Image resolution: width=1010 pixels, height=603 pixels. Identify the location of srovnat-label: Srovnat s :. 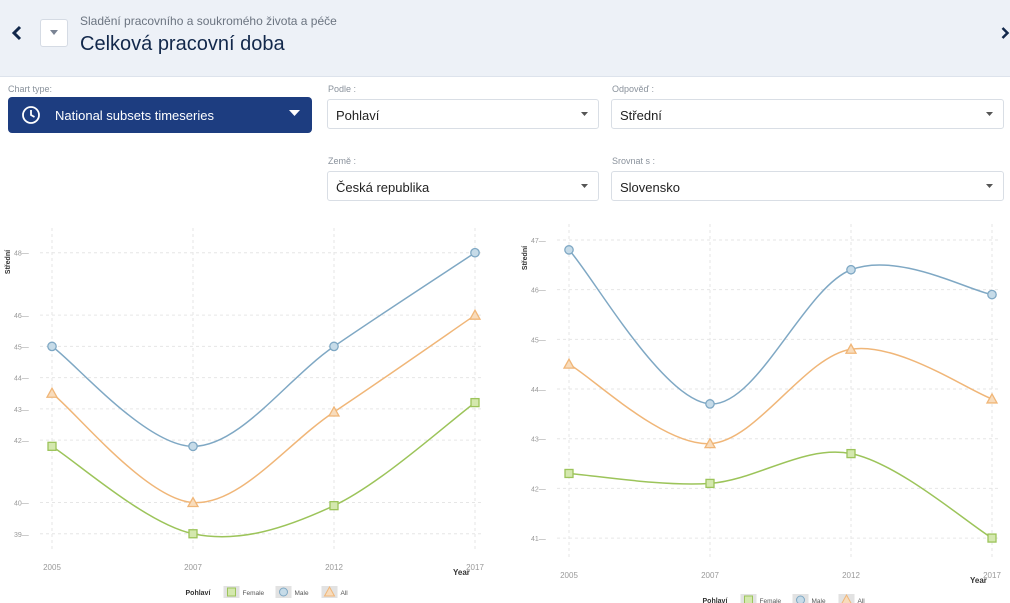
(634, 161).